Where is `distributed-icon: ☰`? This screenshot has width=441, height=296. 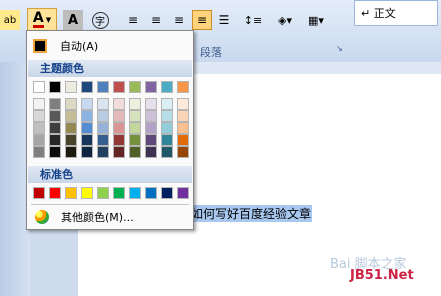
distributed-icon: ☰ is located at coordinates (224, 20).